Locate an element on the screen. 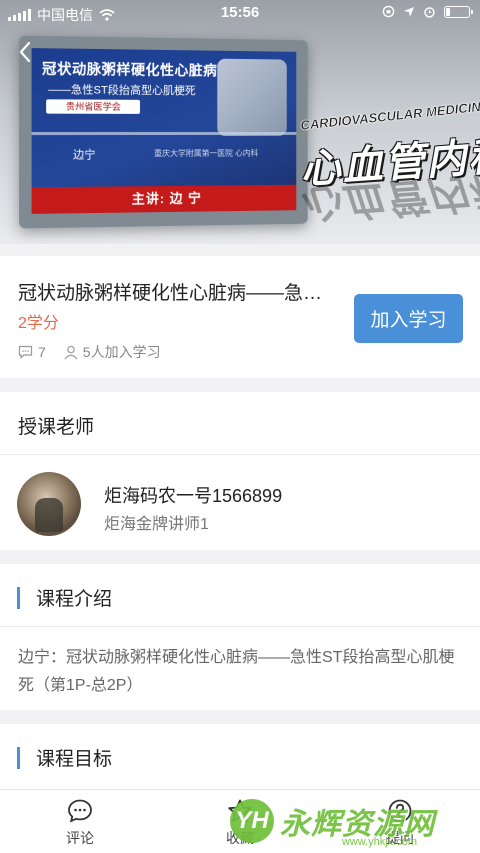 This screenshot has width=480, height=853. slide-title: 冠状动脉粥样硬化性心脏病 is located at coordinates (129, 69).